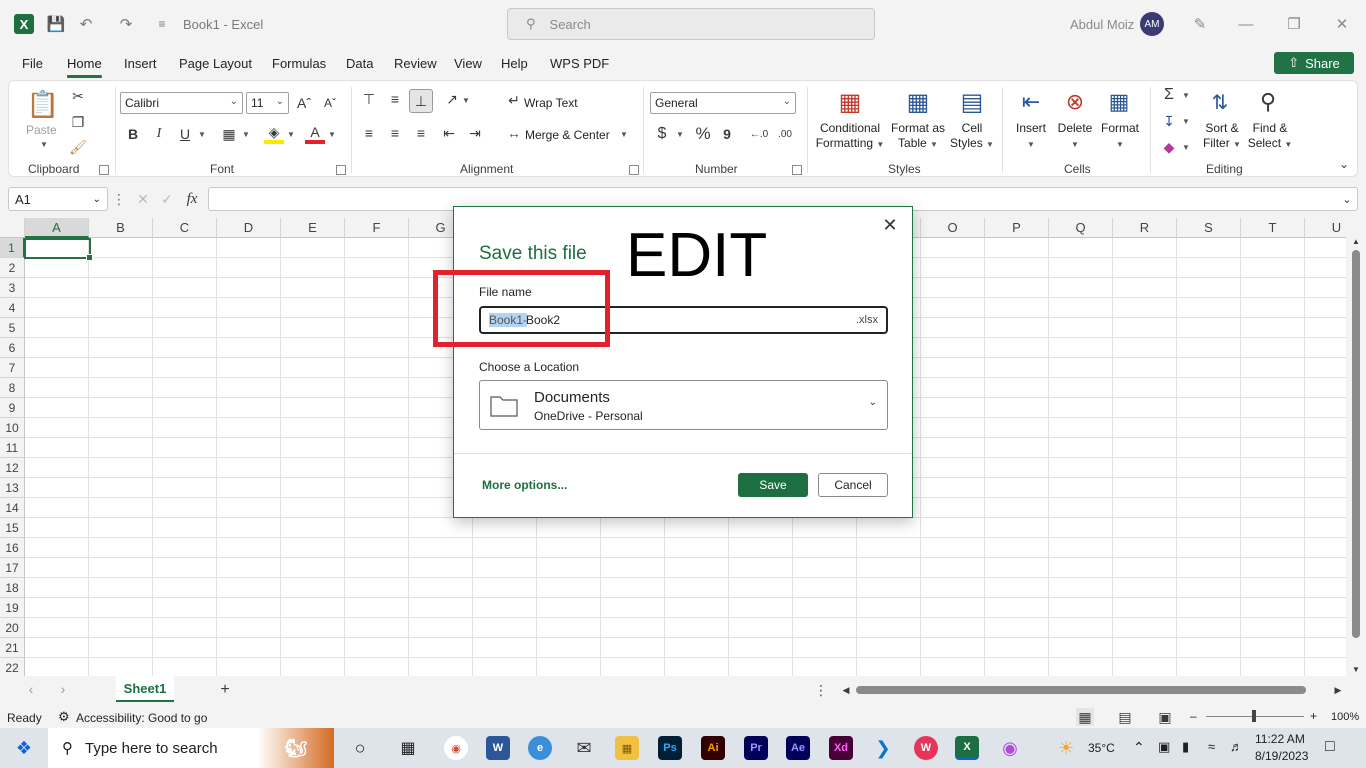 The width and height of the screenshot is (1366, 768). Describe the element at coordinates (1356, 669) in the screenshot. I see `scroll-down-icon: ▼` at that location.